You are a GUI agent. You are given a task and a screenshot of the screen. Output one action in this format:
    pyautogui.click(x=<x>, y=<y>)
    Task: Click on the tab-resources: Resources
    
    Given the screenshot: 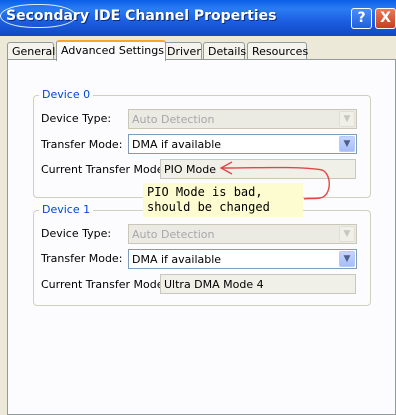 What is the action you would take?
    pyautogui.click(x=277, y=50)
    